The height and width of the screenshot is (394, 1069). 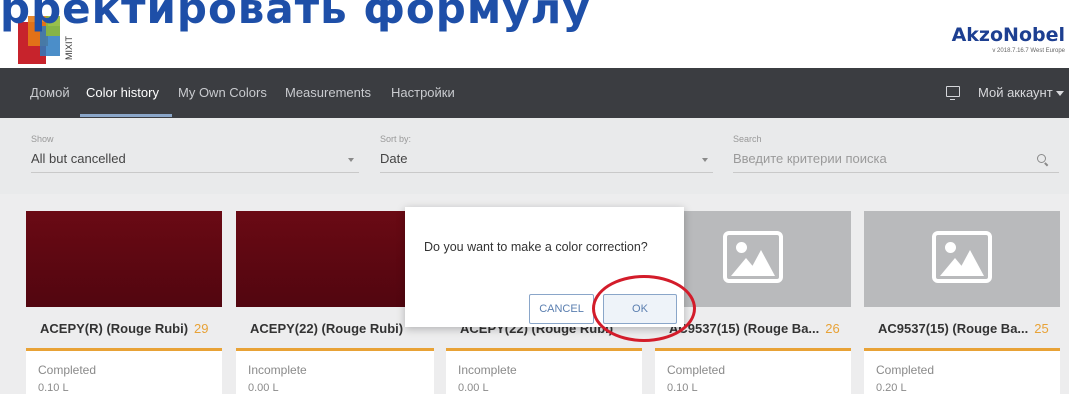 I want to click on card-title: ACEPY(R) (Rouge Rubi) 29, so click(x=124, y=328).